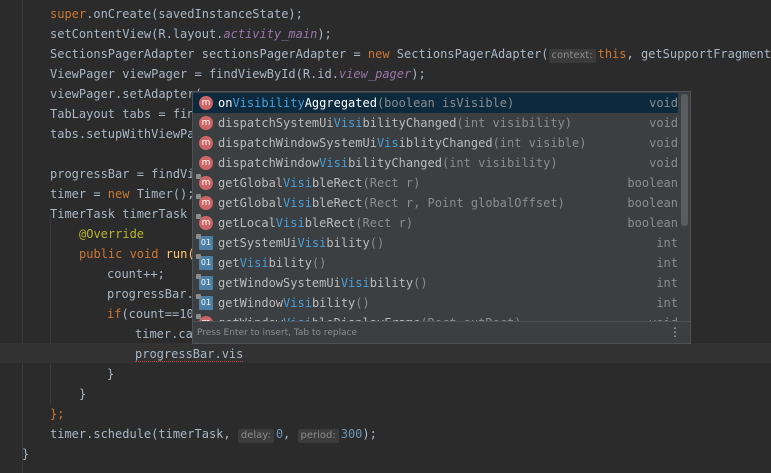 This screenshot has height=473, width=771. I want to click on popup-footer: Press Enter to insert, Tab to replace ⋮, so click(441, 332).